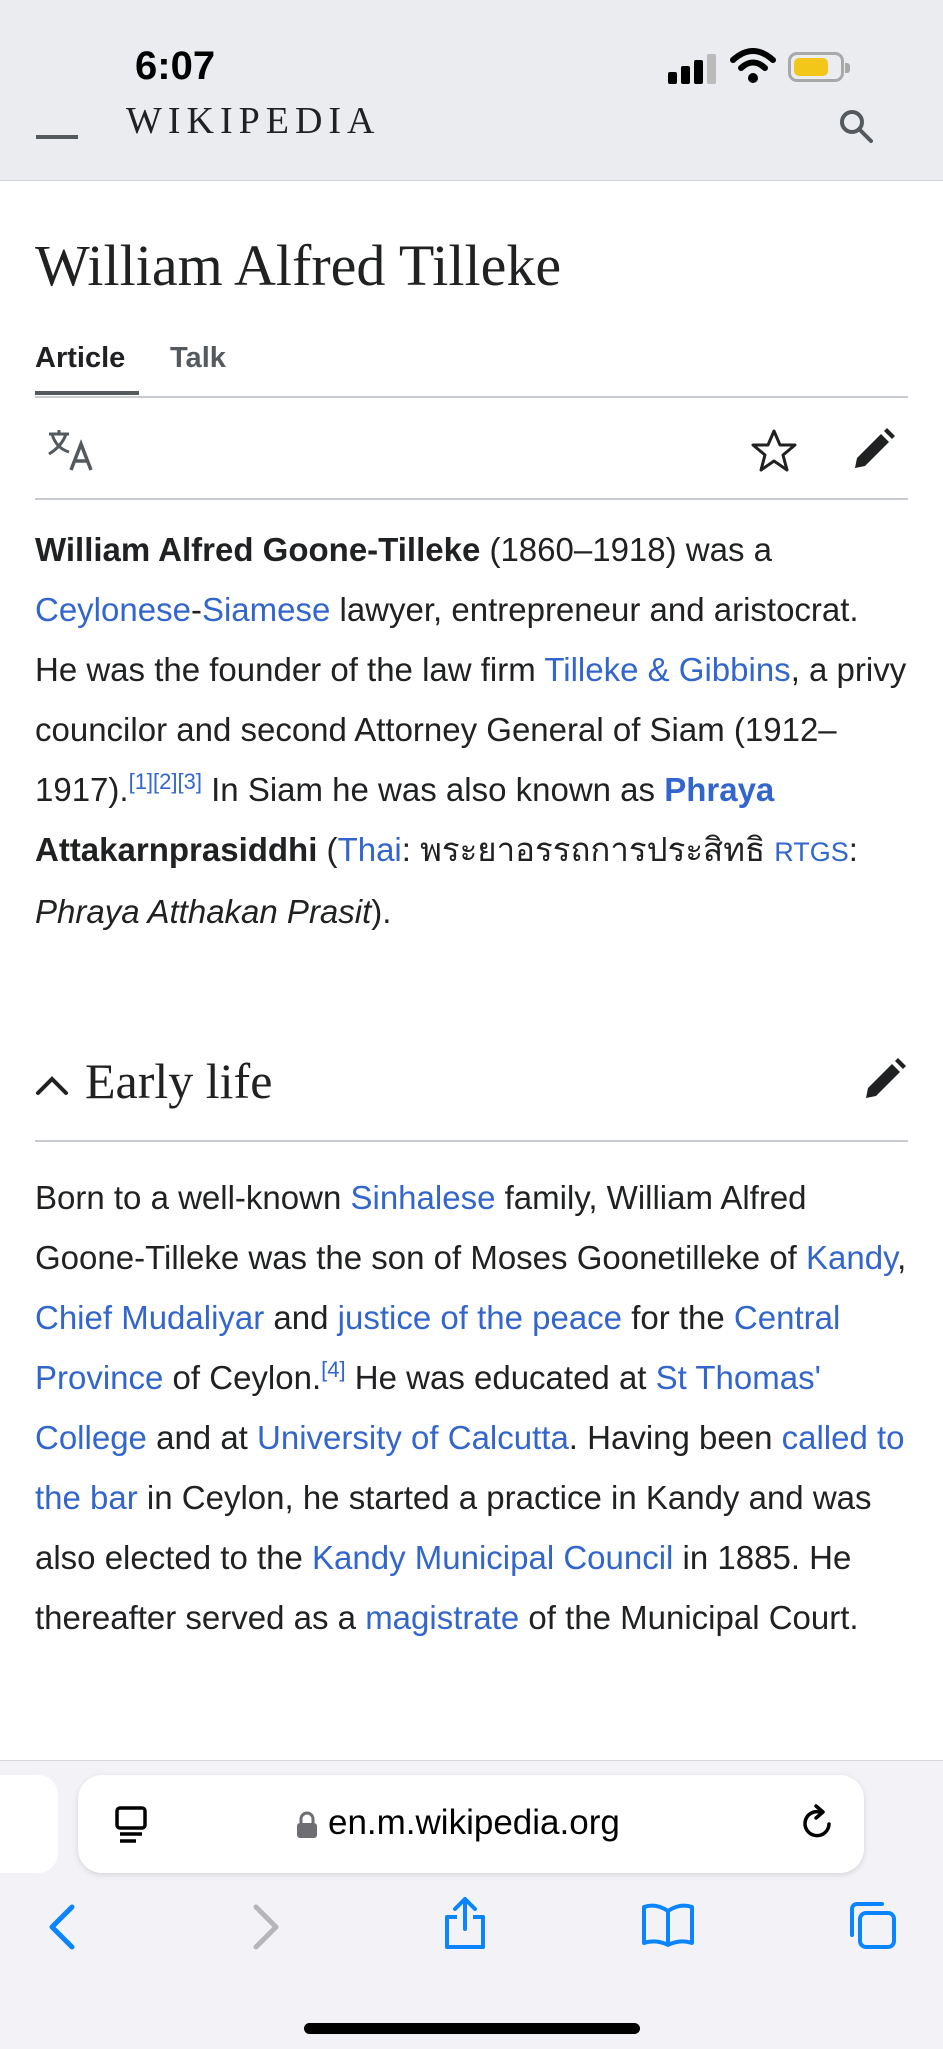  I want to click on tabs-icon, so click(872, 1925).